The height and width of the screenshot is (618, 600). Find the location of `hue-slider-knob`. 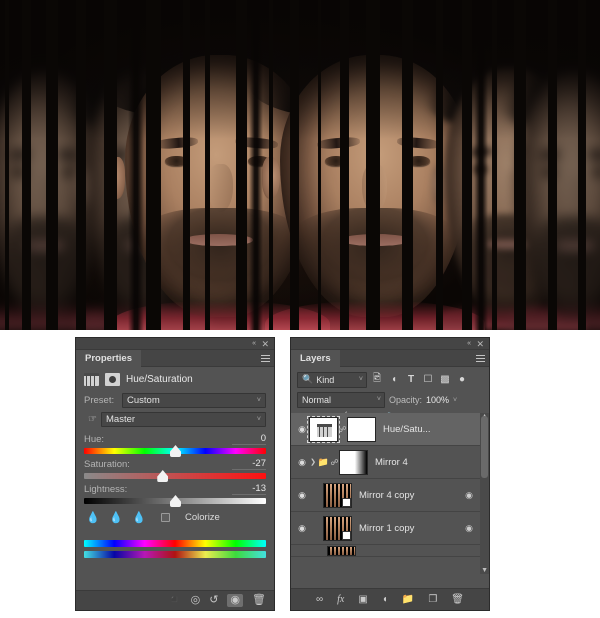

hue-slider-knob is located at coordinates (175, 451).